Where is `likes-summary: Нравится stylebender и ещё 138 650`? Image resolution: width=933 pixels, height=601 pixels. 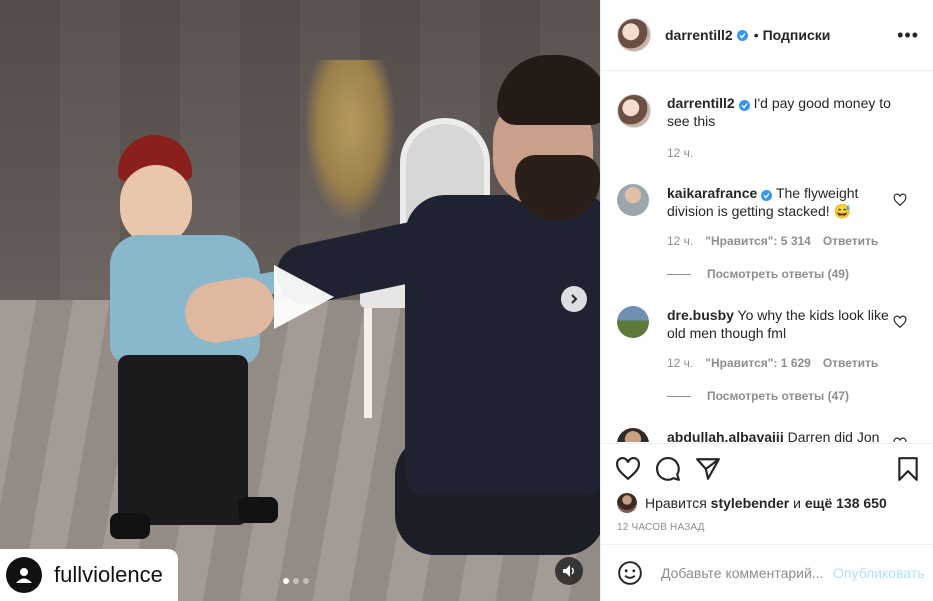
likes-summary: Нравится stylebender и ещё 138 650 is located at coordinates (752, 503).